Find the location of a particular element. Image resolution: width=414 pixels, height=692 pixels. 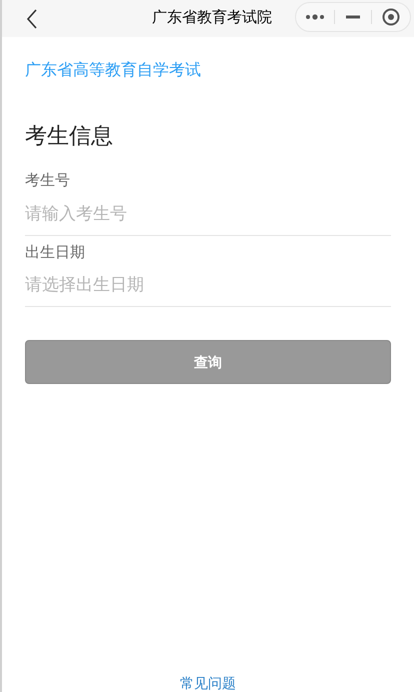

field-label: 考生号 is located at coordinates (47, 181).